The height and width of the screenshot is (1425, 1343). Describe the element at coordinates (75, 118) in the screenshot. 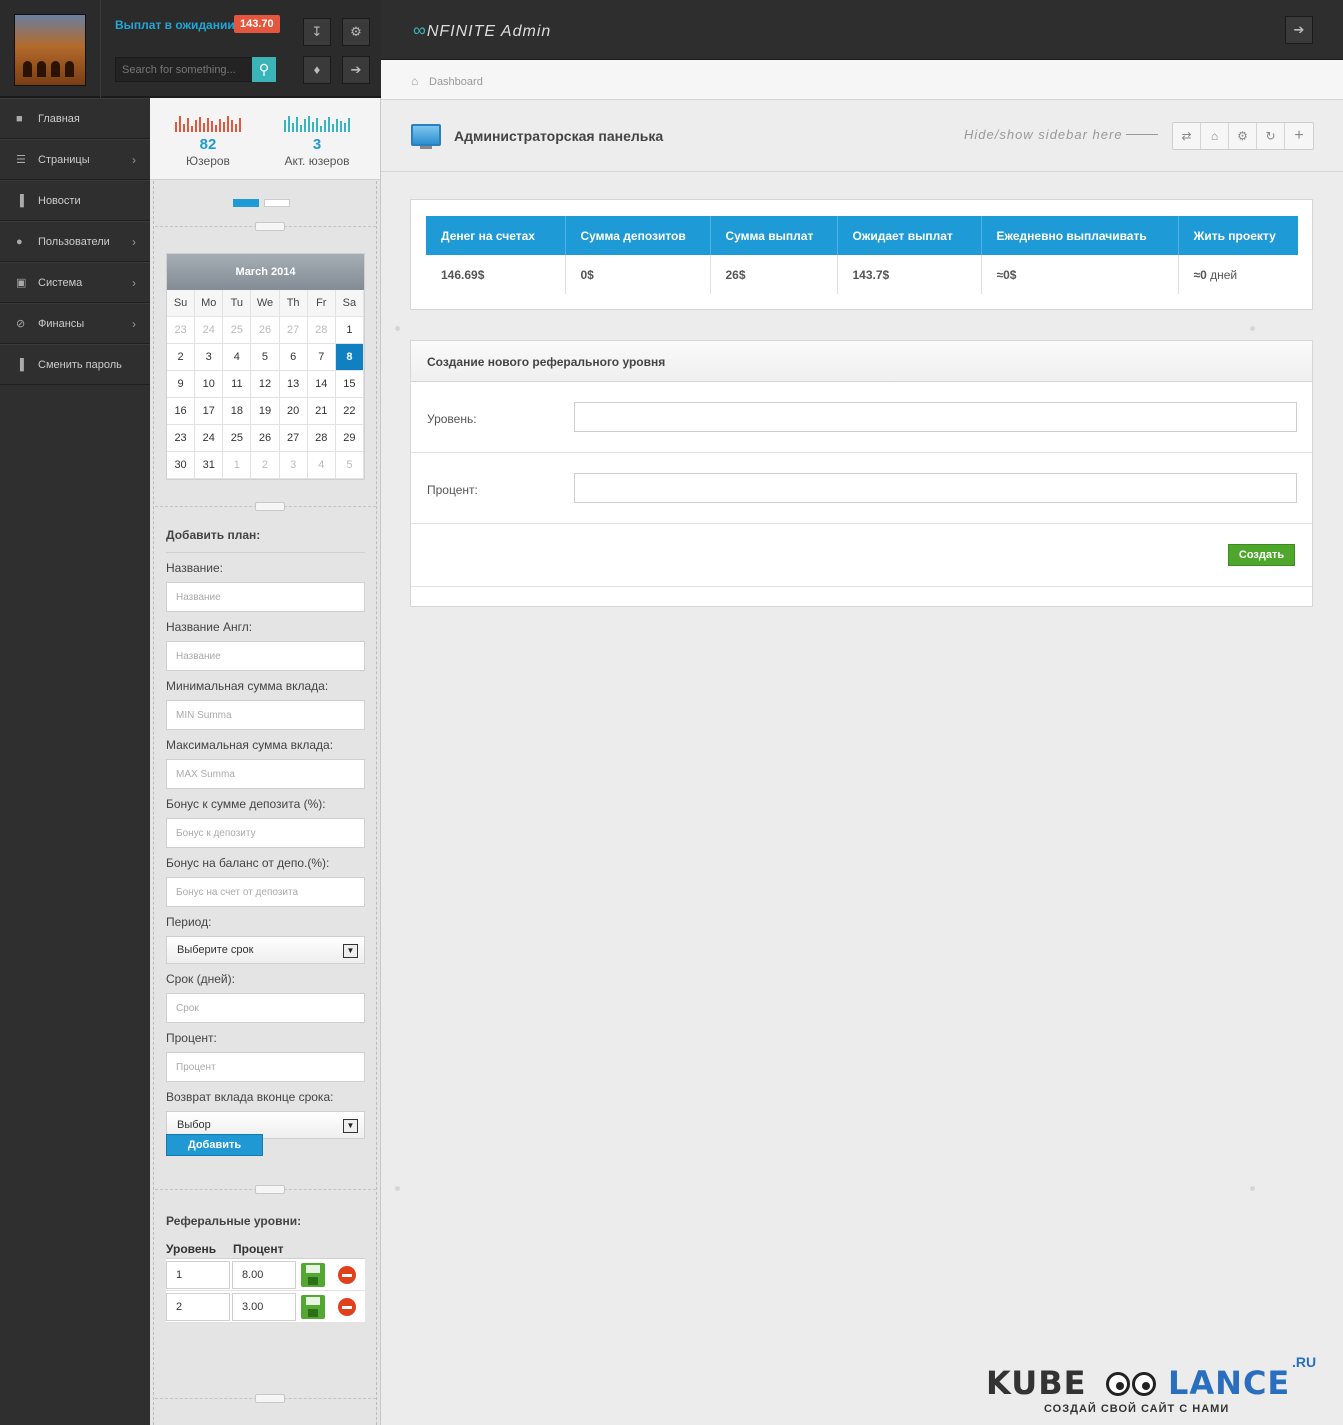

I see `sidebar-item: ■ Главная` at that location.